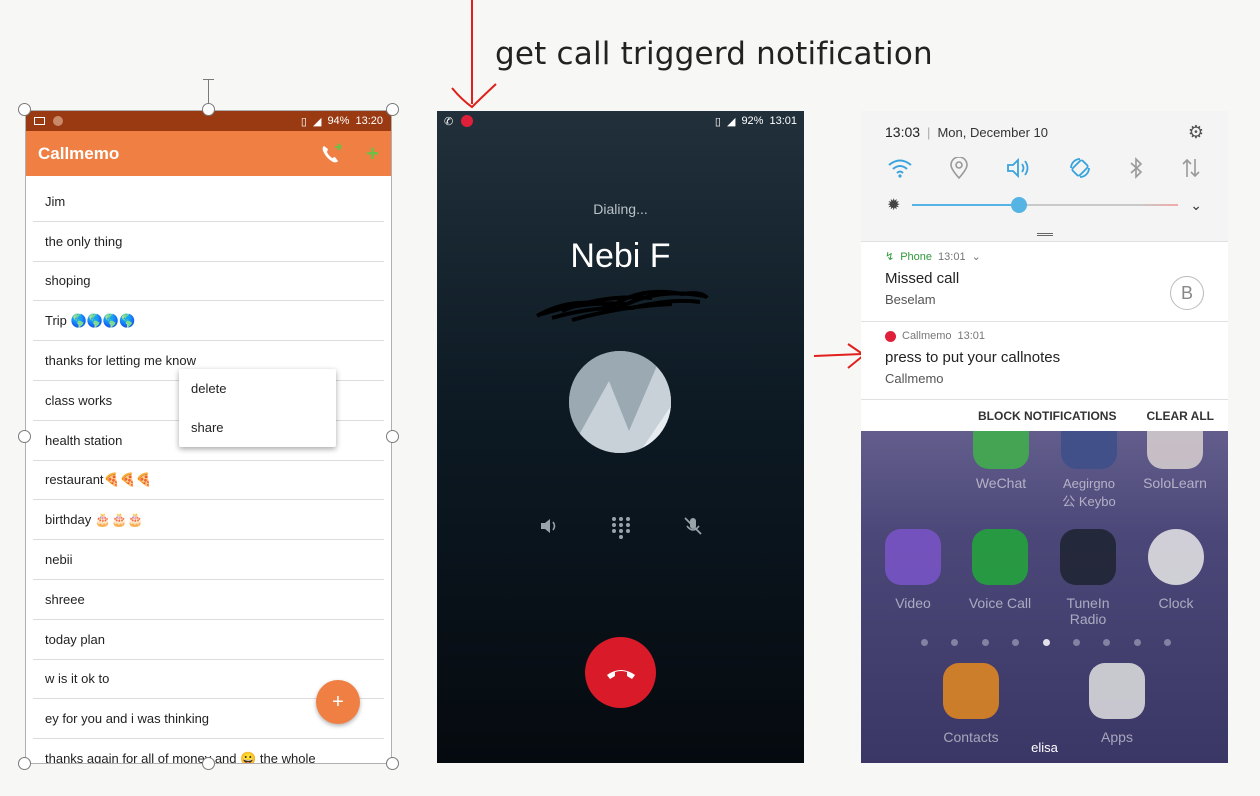 Image resolution: width=1260 pixels, height=796 pixels. I want to click on sololearn-icon, so click(1175, 450).